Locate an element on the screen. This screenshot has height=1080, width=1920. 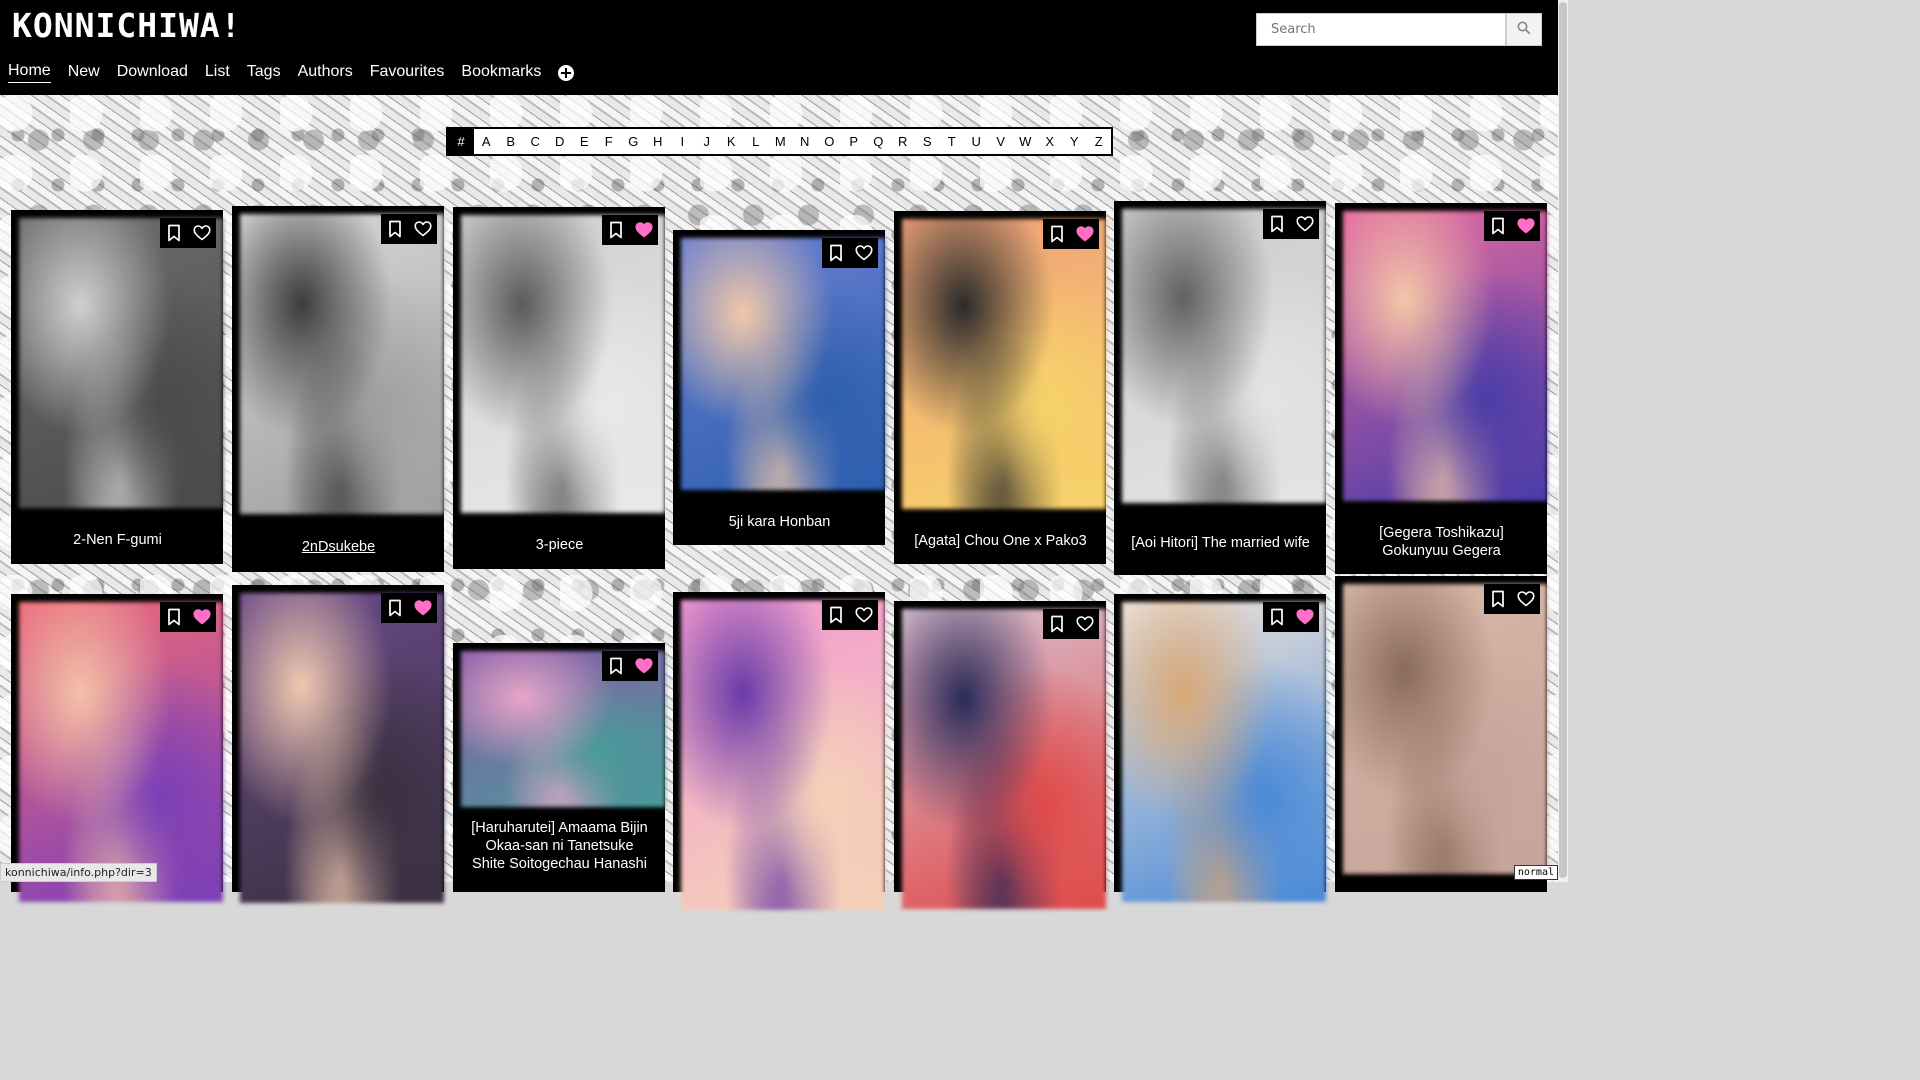
letter-filter-k: K is located at coordinates (731, 141).